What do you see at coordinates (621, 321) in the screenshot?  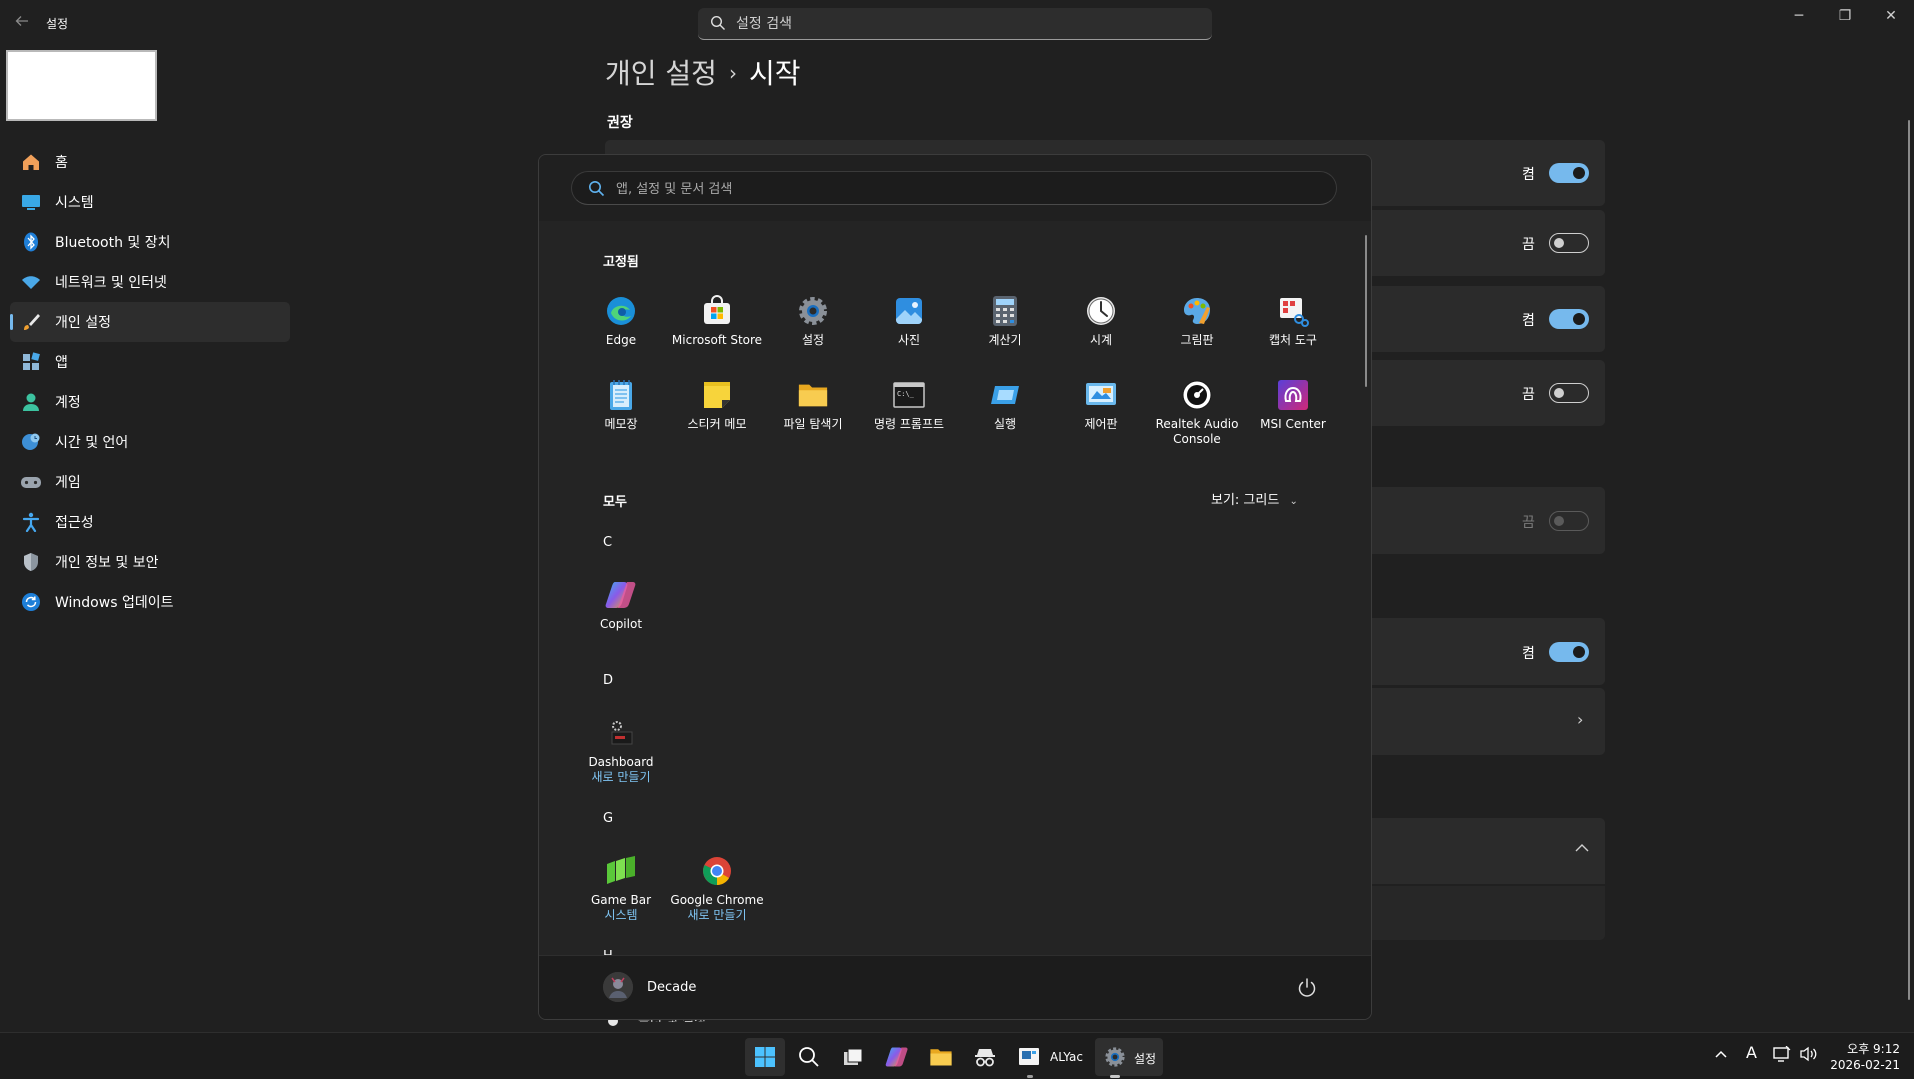 I see `pinned-app: Edge` at bounding box center [621, 321].